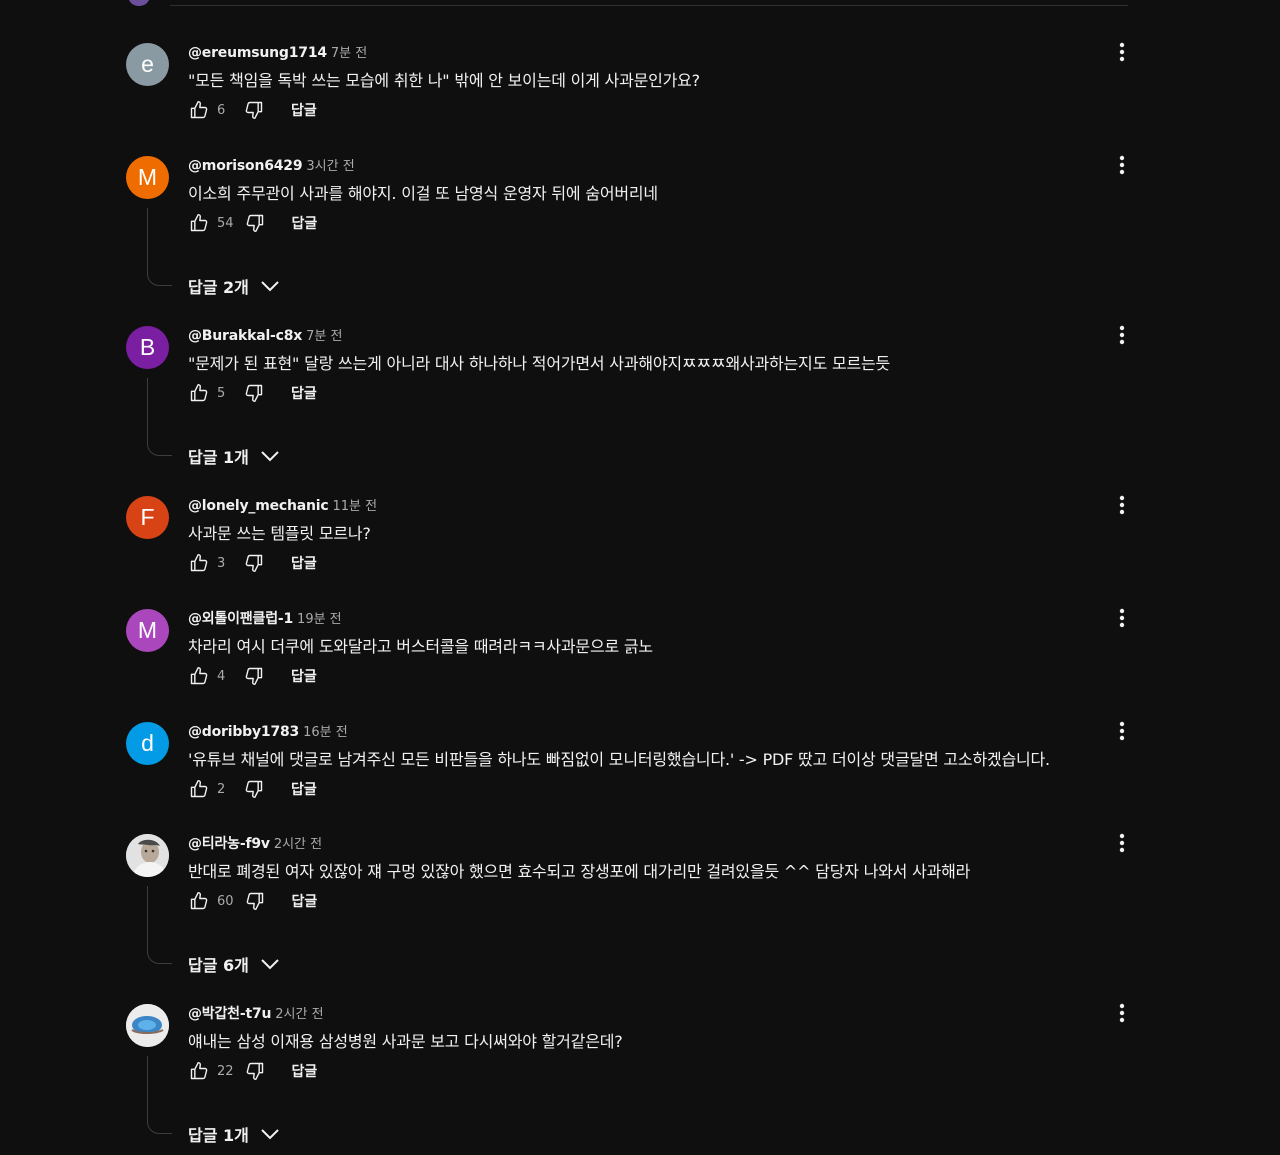  I want to click on author-name: @doribby1783, so click(243, 732).